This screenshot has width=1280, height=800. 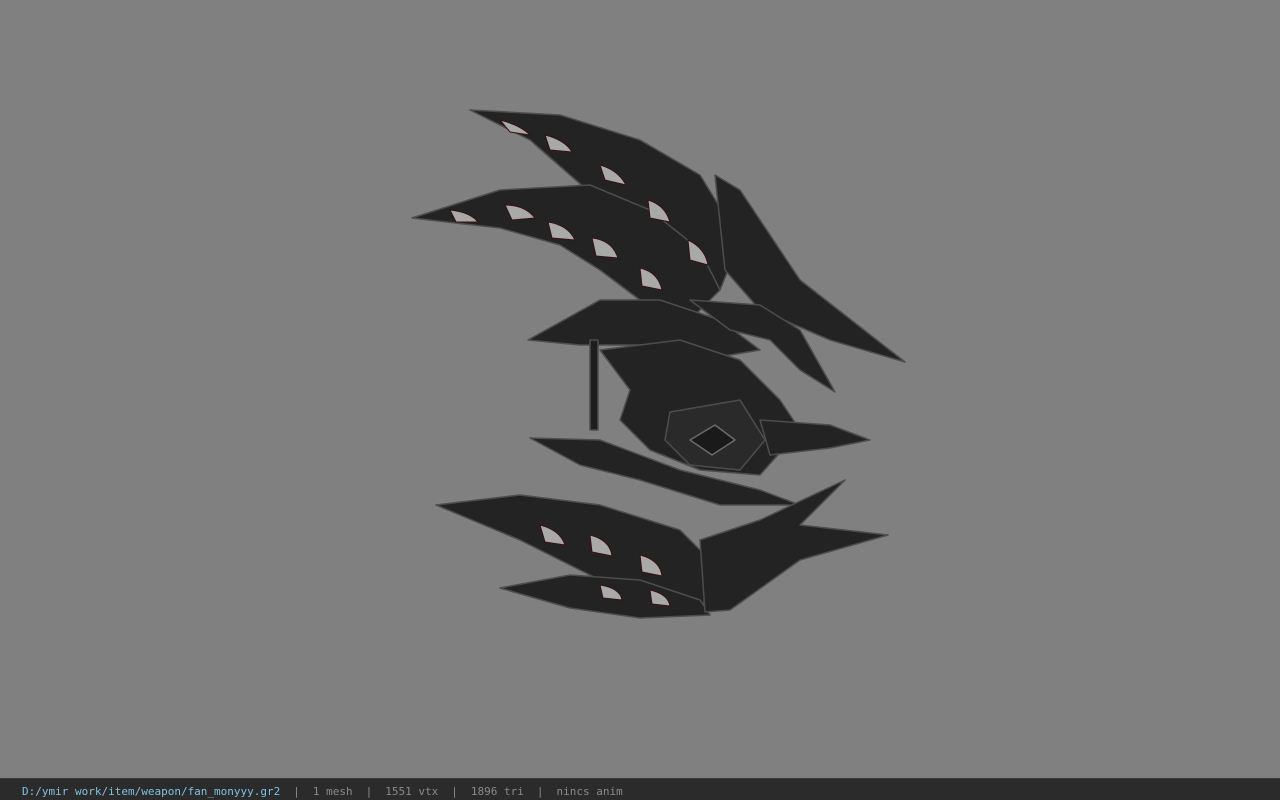 What do you see at coordinates (589, 791) in the screenshot?
I see `animation-status: nincs anim` at bounding box center [589, 791].